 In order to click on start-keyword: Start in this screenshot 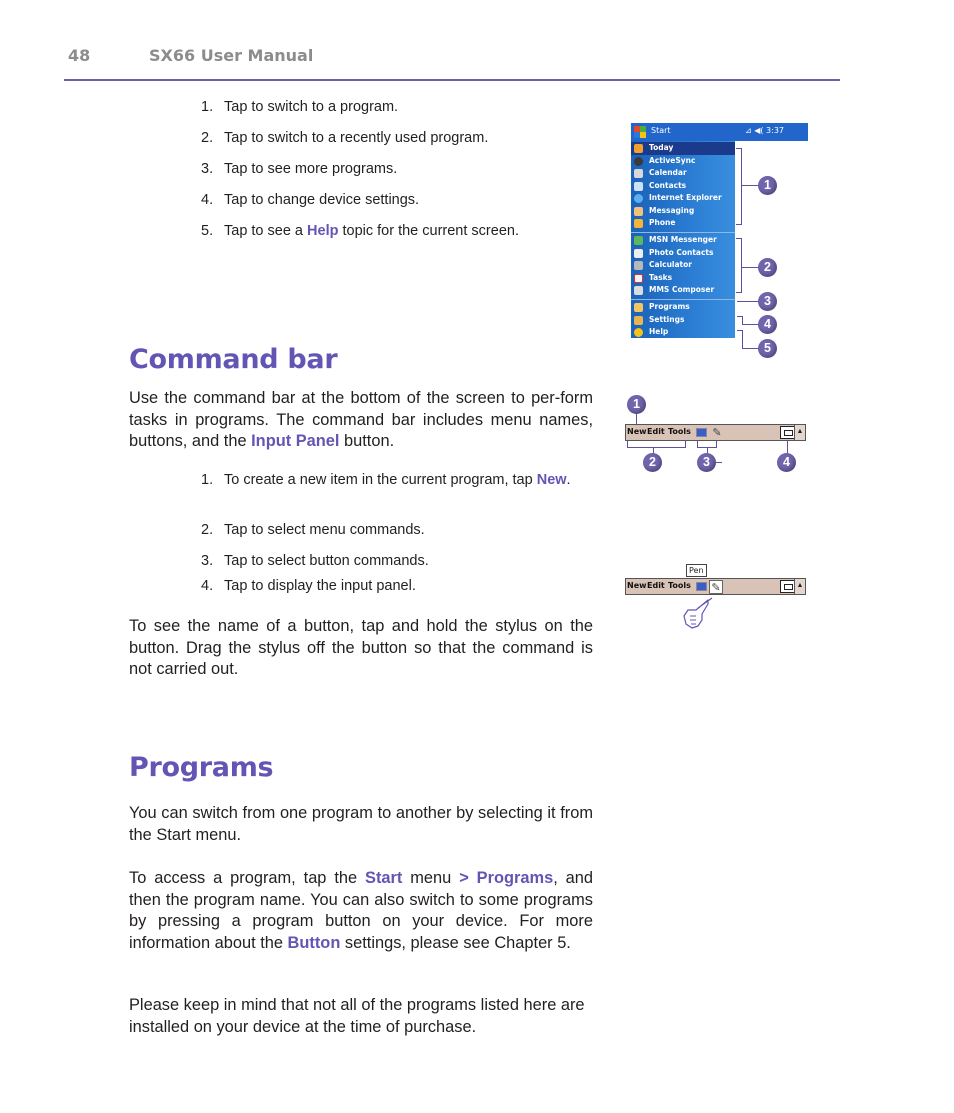, I will do `click(384, 878)`.